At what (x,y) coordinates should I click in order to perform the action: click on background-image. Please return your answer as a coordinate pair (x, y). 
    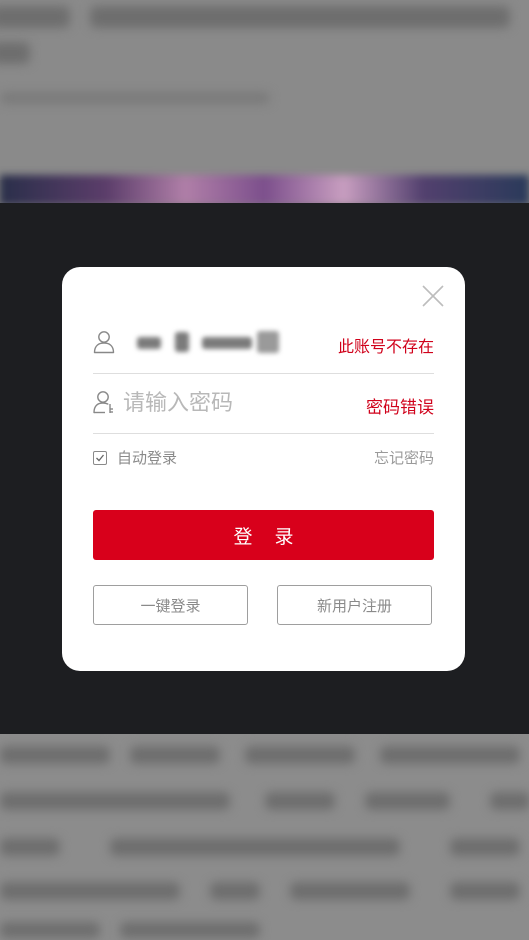
    Looking at the image, I should click on (264, 190).